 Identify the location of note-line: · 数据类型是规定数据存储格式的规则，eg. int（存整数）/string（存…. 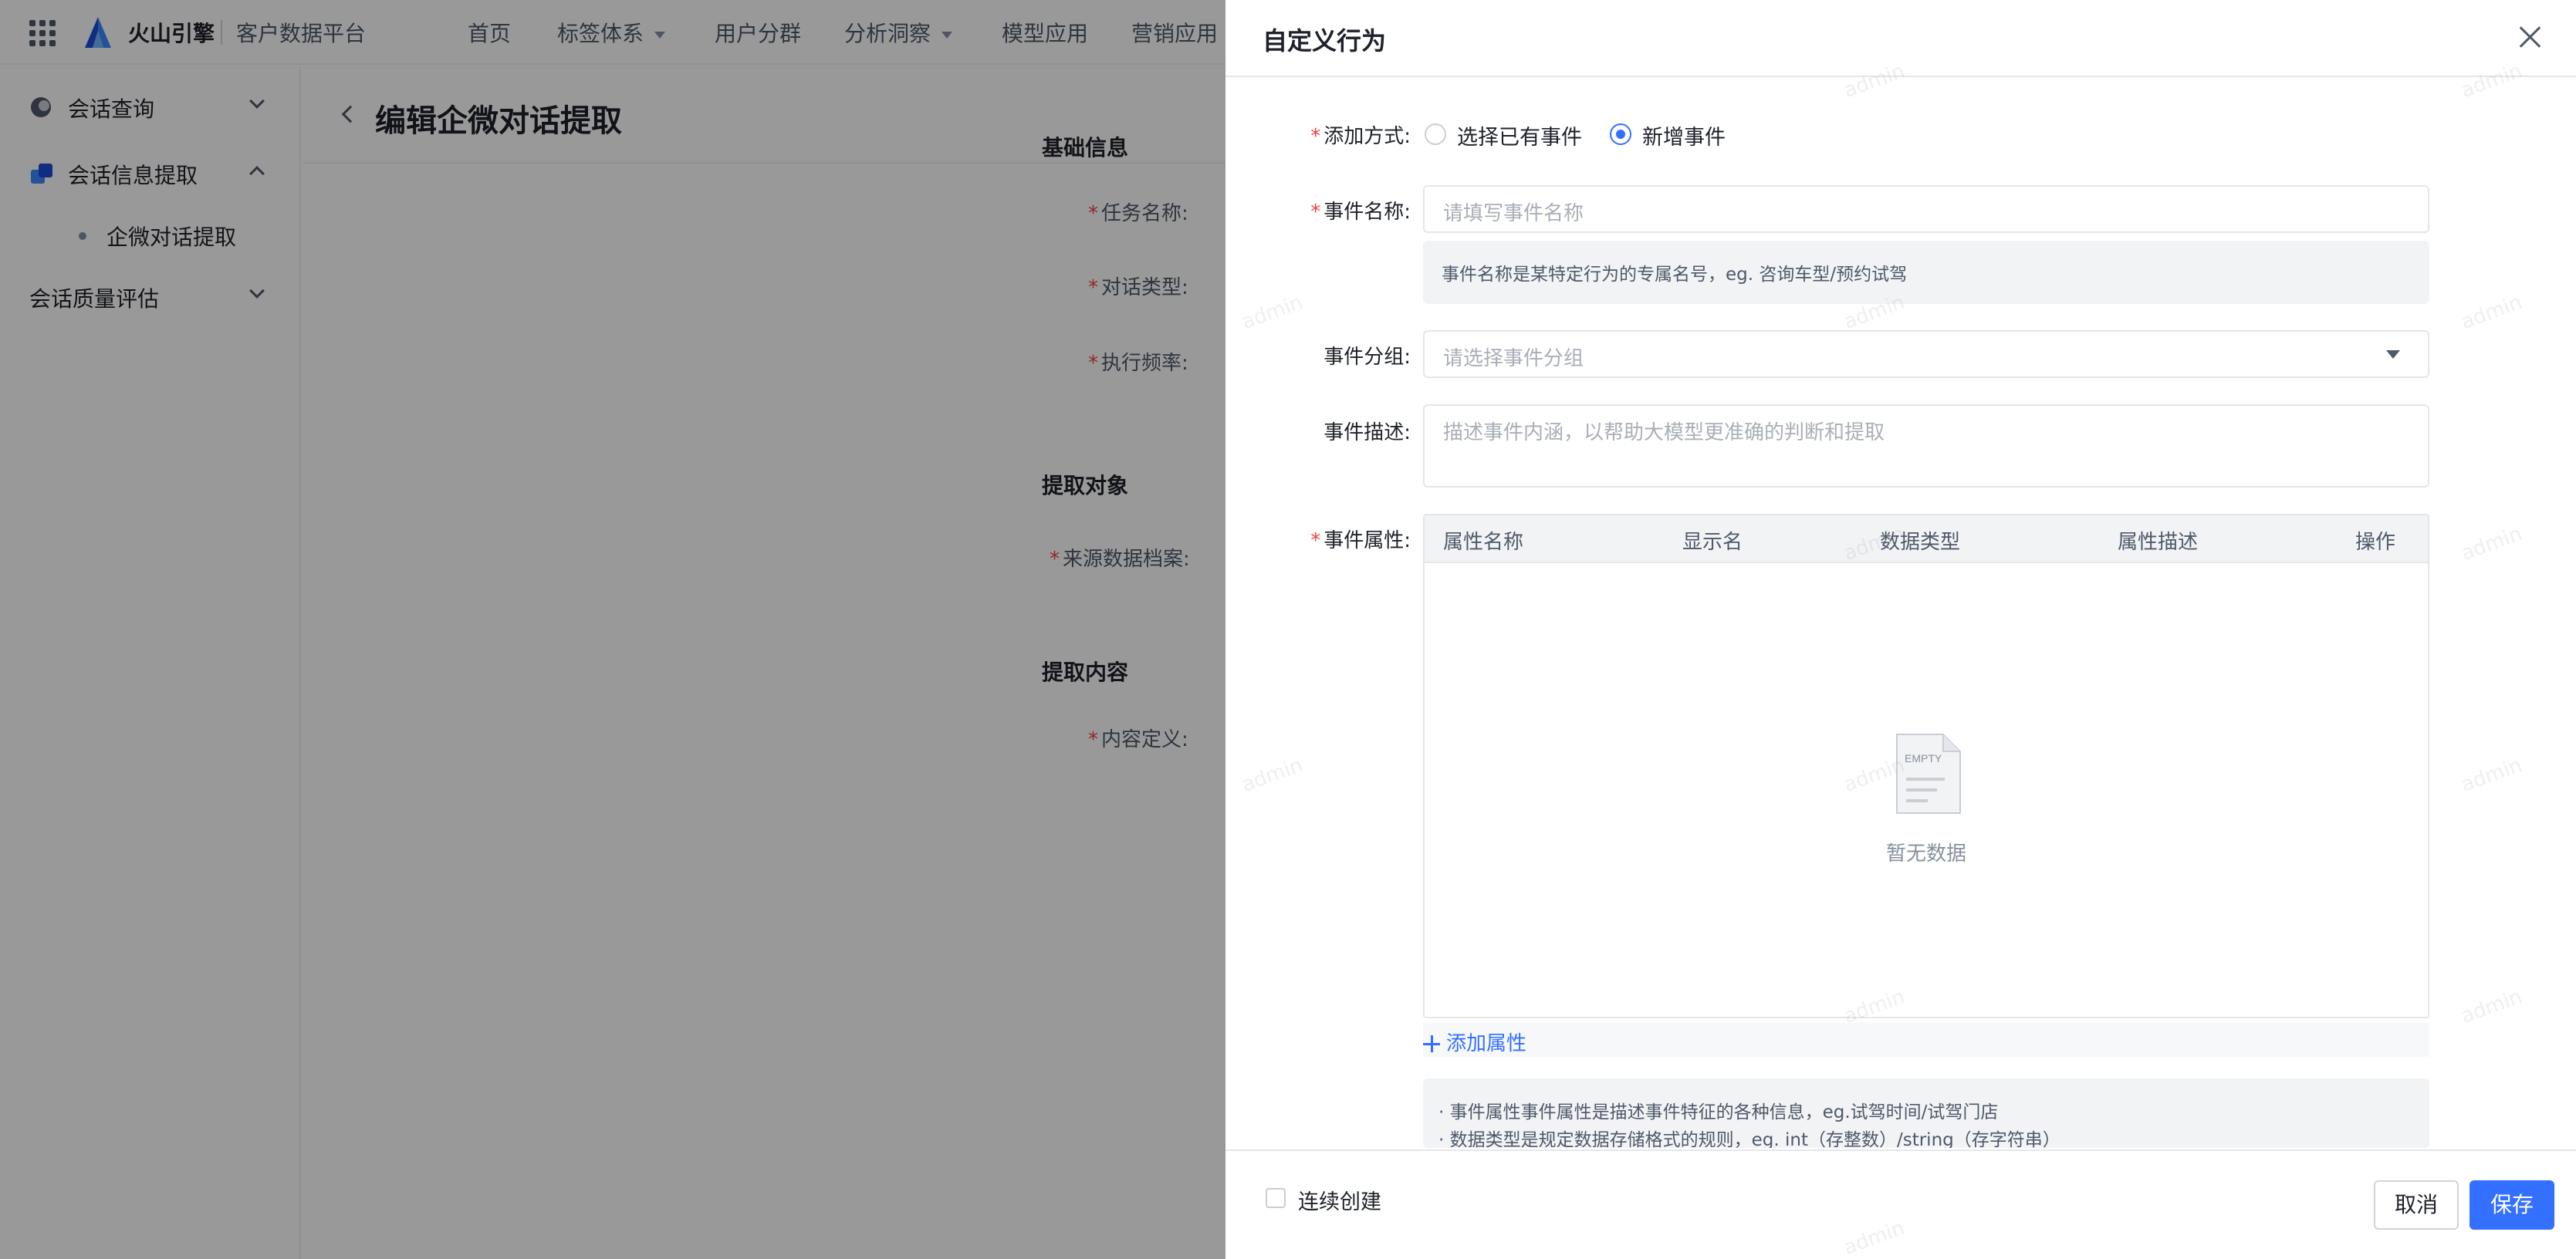
(1749, 1139).